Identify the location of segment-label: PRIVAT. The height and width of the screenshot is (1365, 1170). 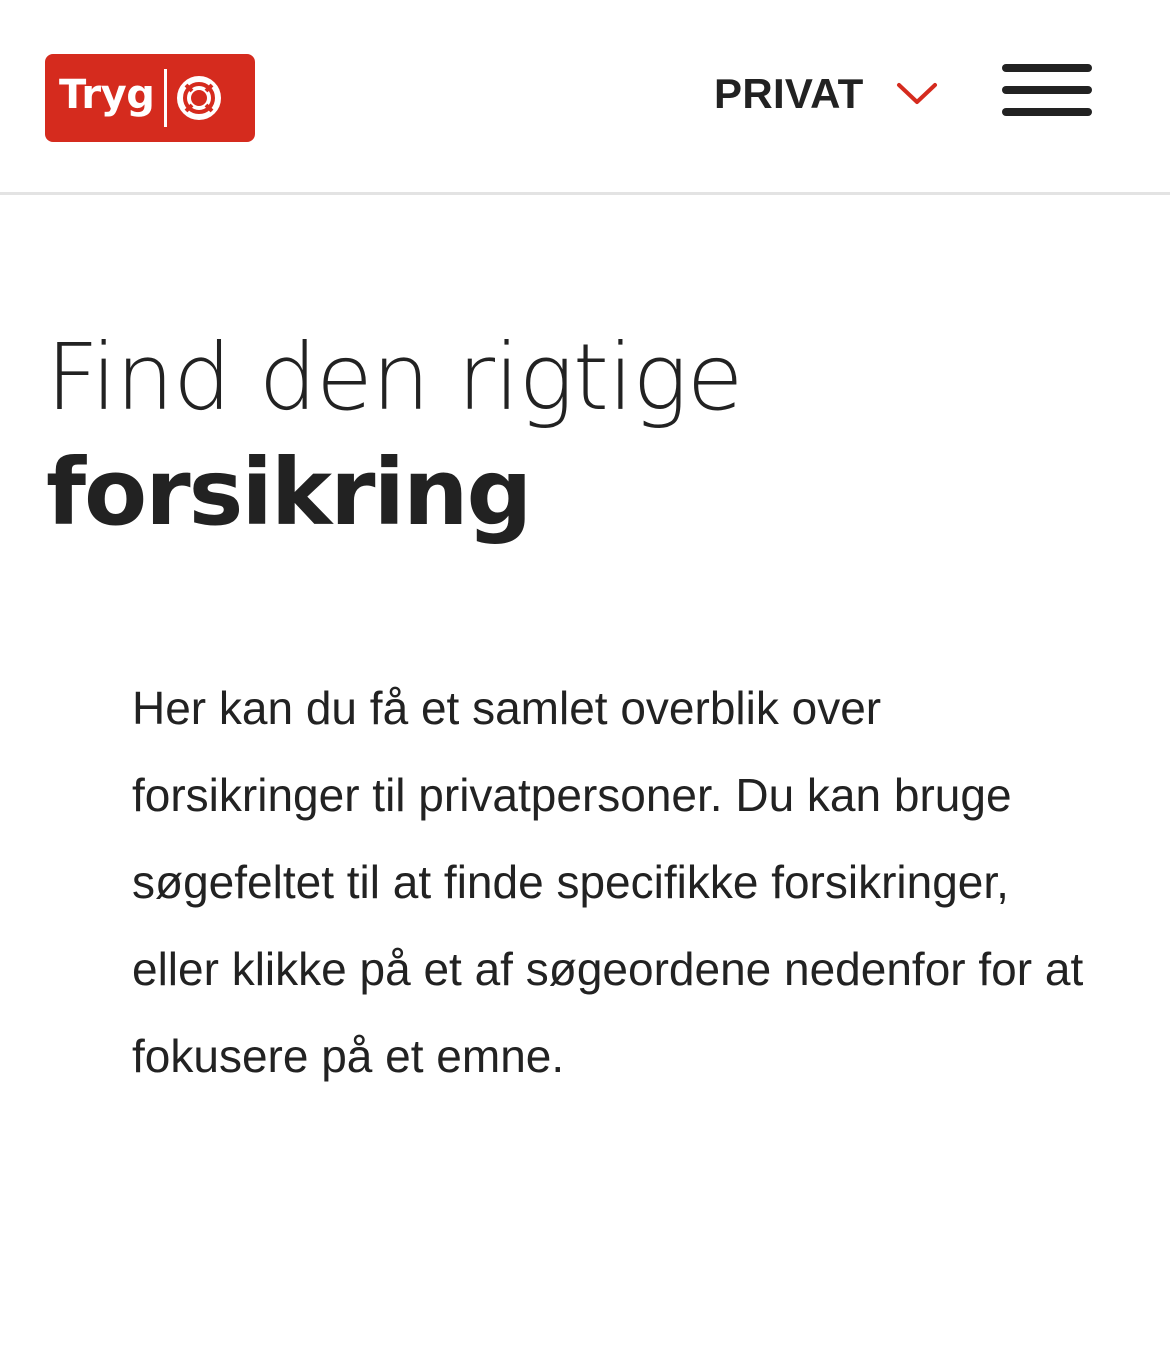
(789, 93).